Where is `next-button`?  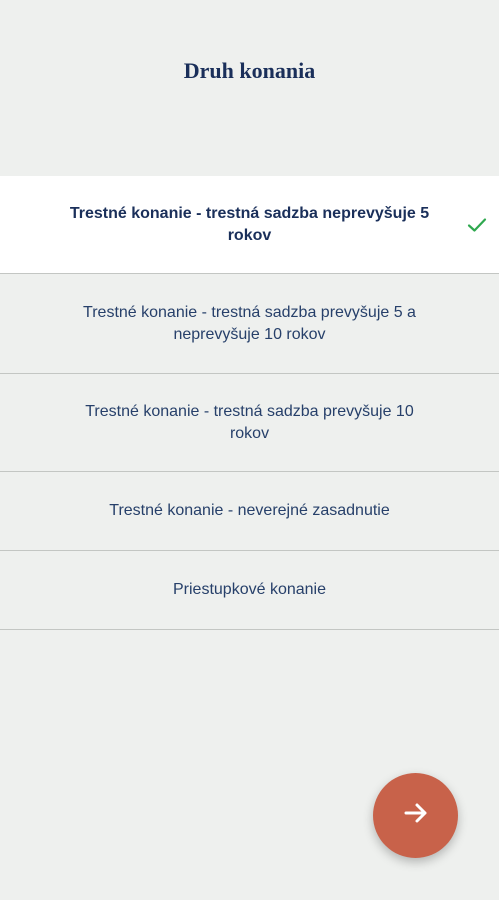 next-button is located at coordinates (415, 815).